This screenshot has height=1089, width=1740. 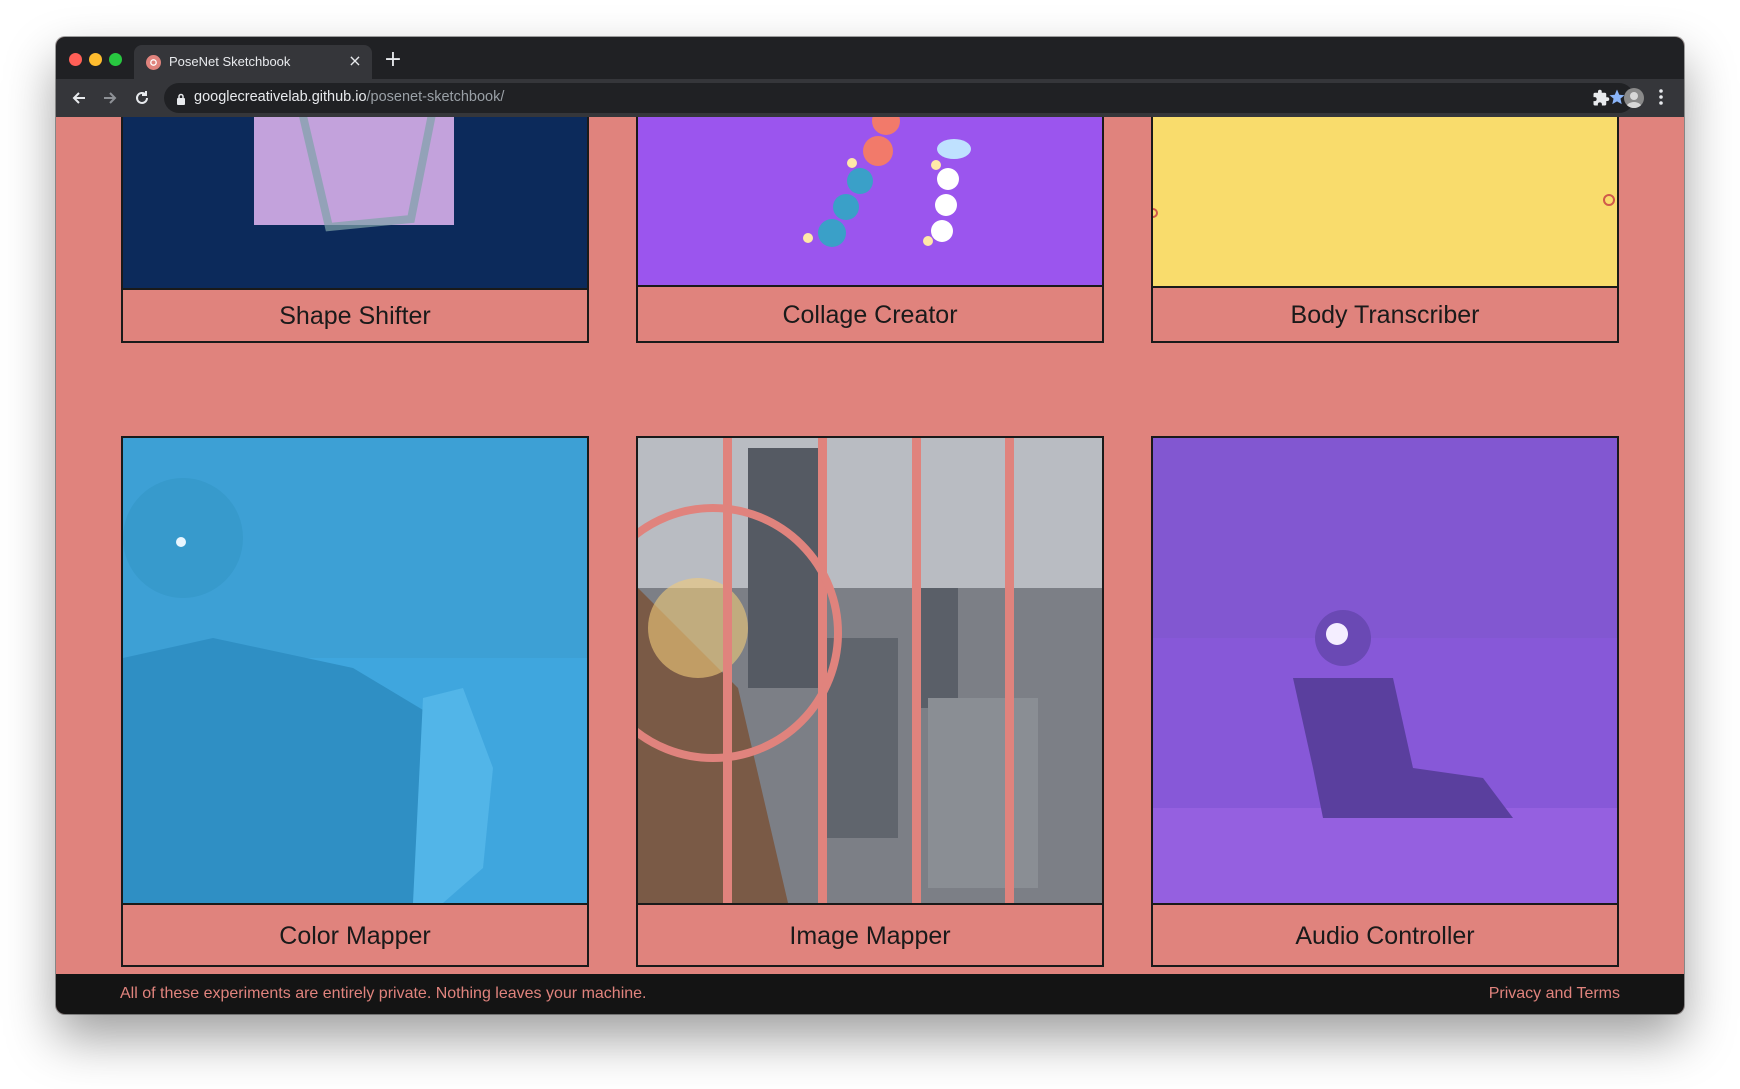 I want to click on card-title: Color Mapper, so click(x=355, y=934).